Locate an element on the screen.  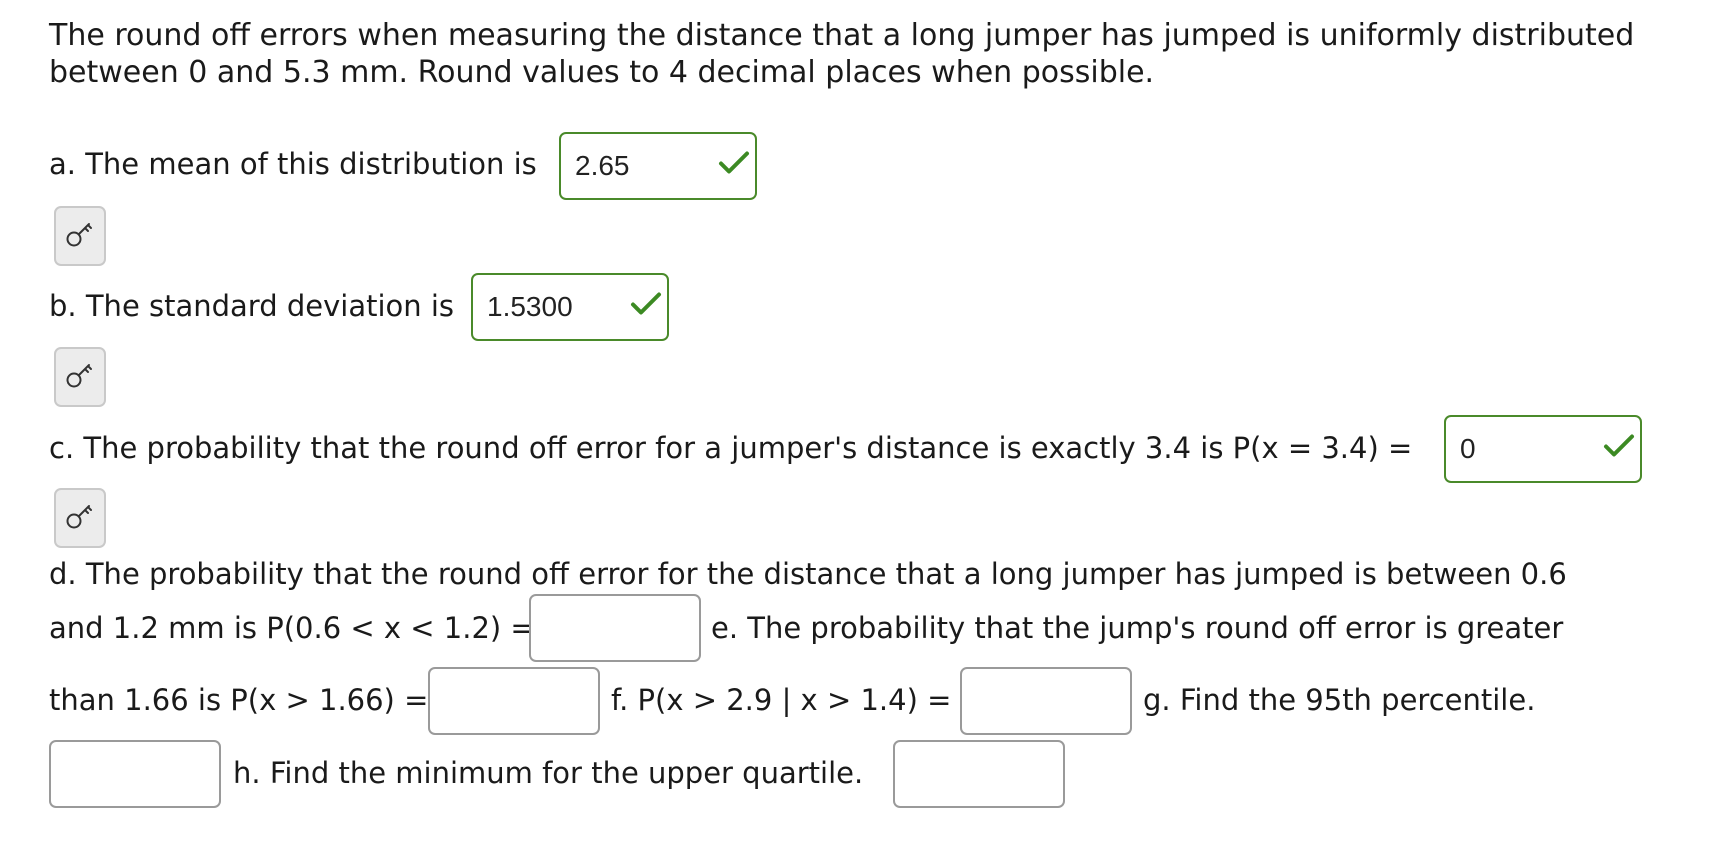
part-a-answer-field: 2.65 is located at coordinates (658, 166).